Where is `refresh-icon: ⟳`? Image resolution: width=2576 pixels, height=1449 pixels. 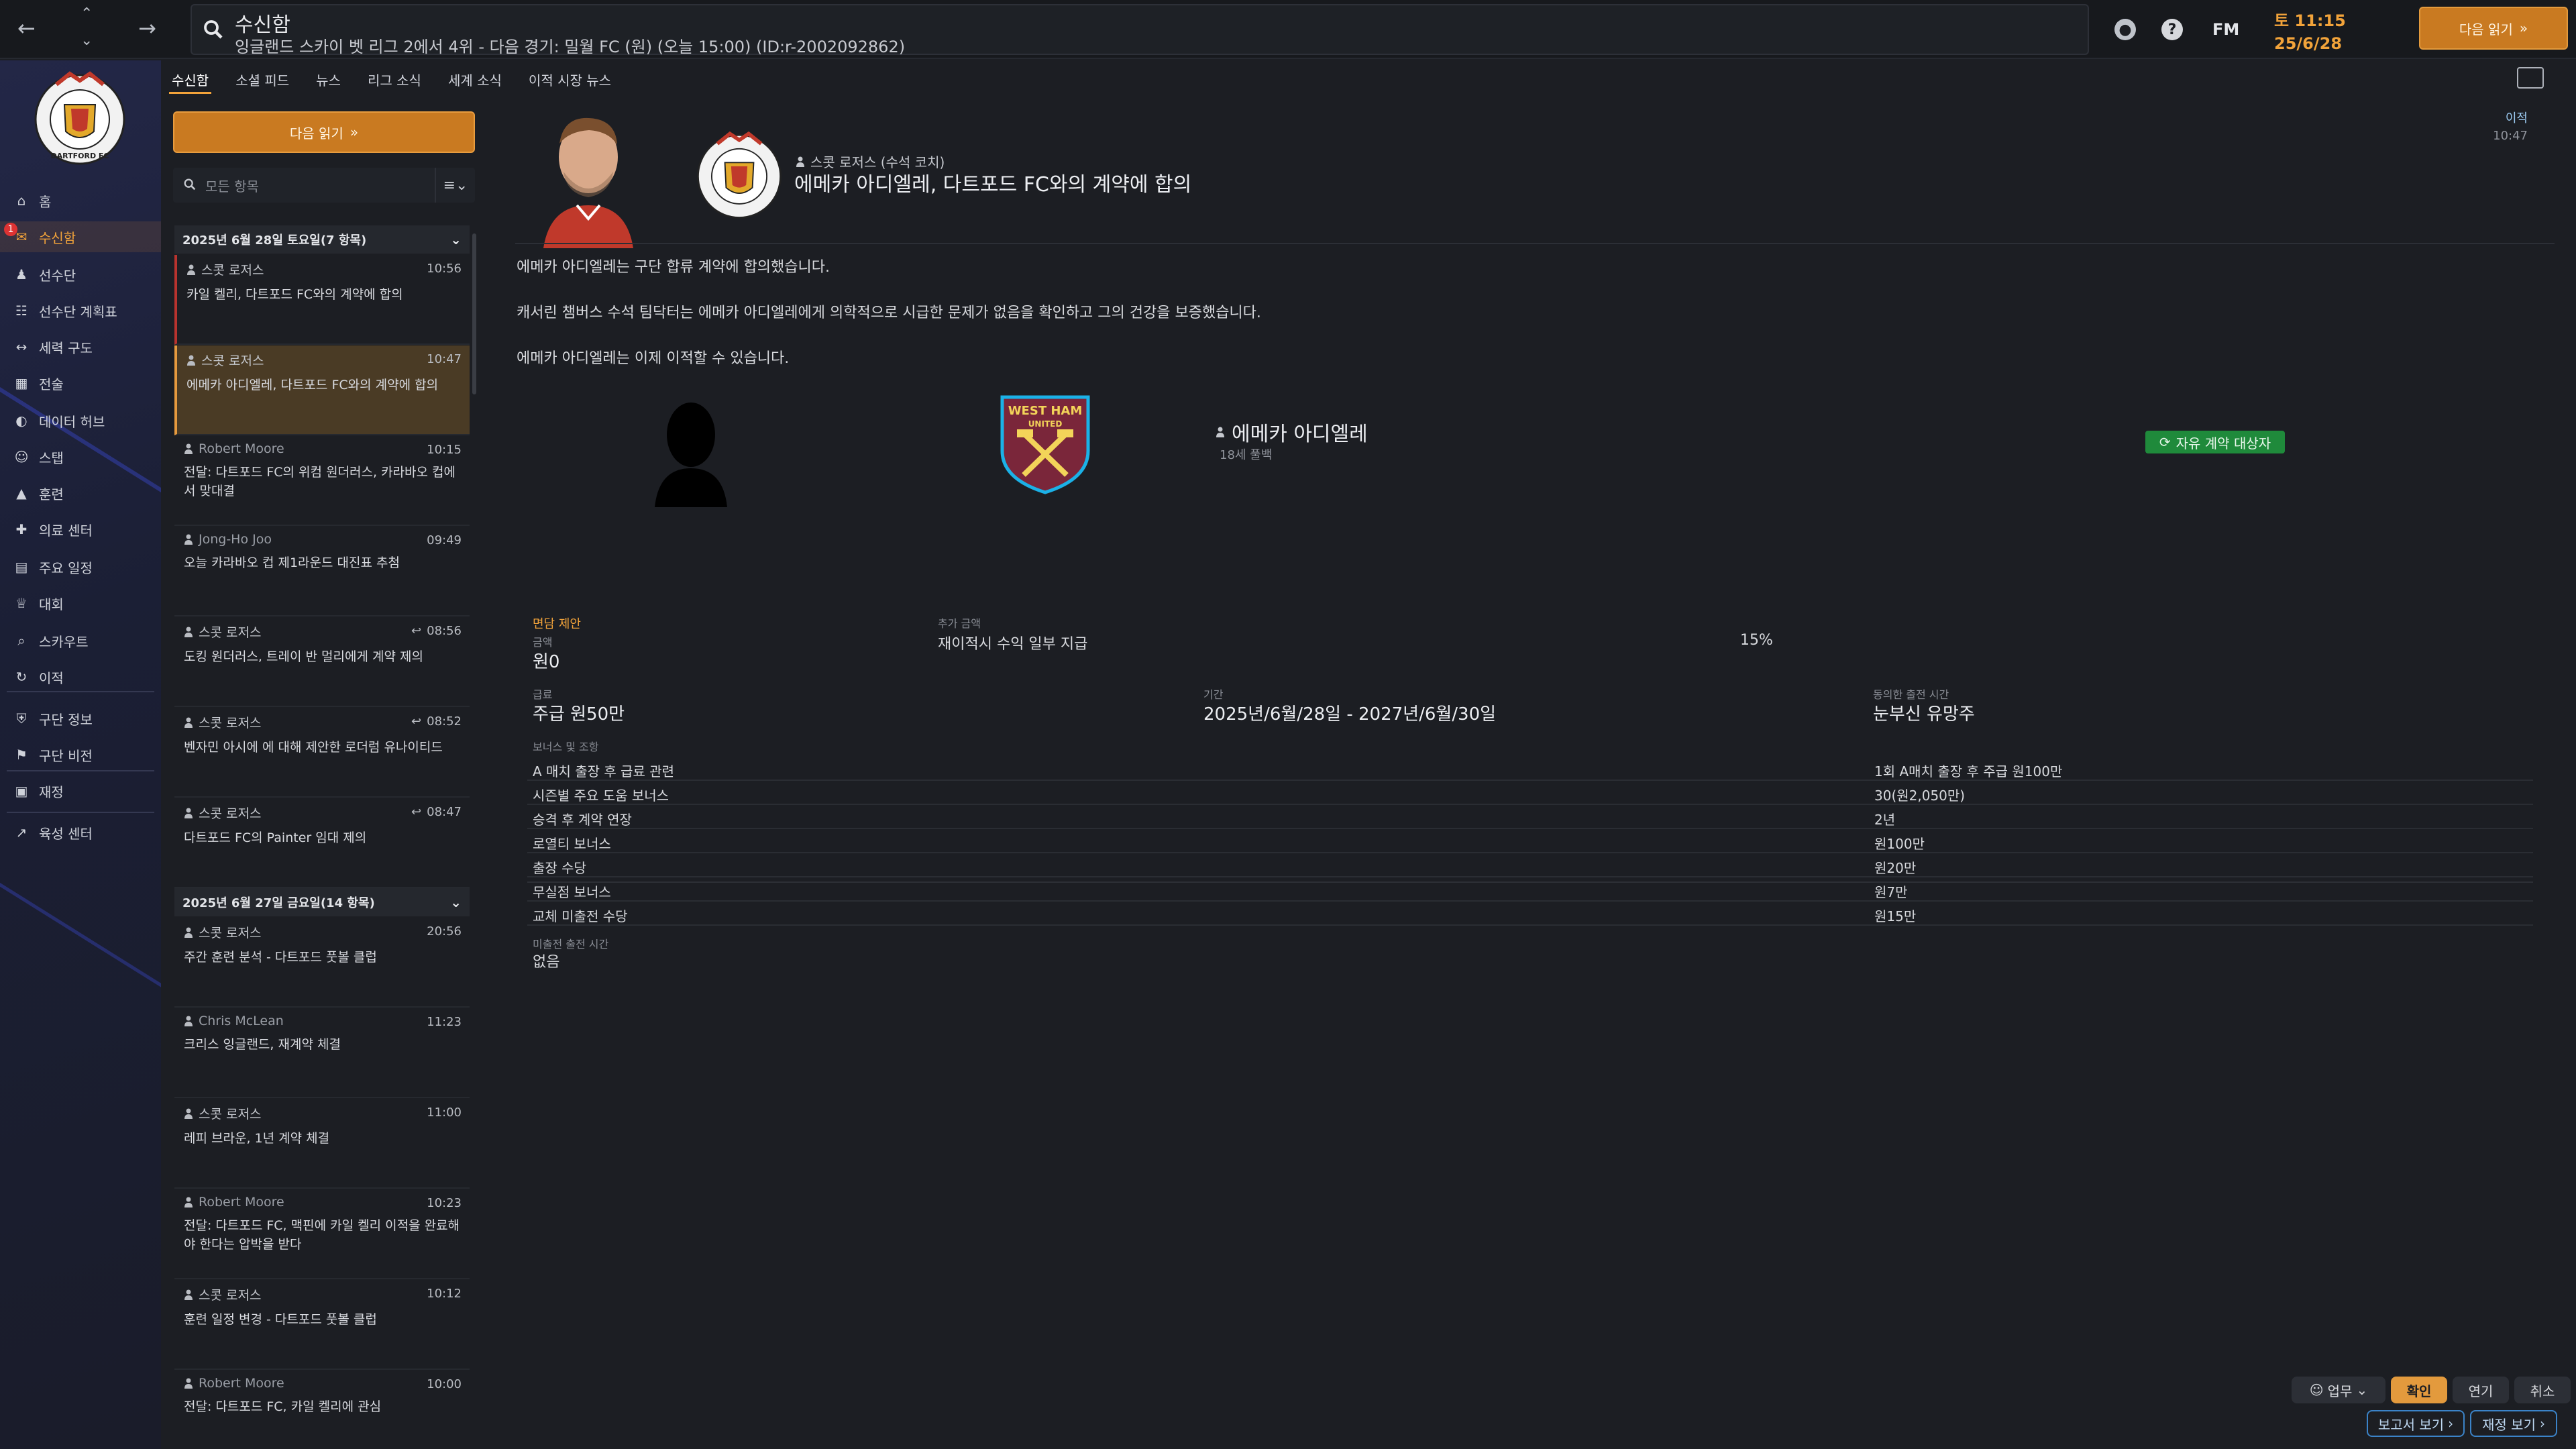 refresh-icon: ⟳ is located at coordinates (2165, 442).